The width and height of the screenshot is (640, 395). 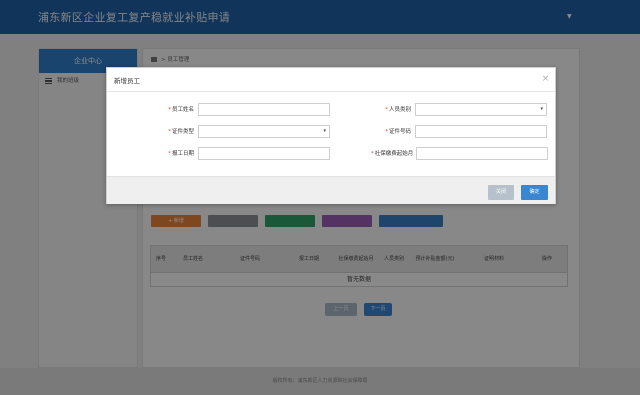 I want to click on field-row-social-start: *社保缴费起始月, so click(x=459, y=153).